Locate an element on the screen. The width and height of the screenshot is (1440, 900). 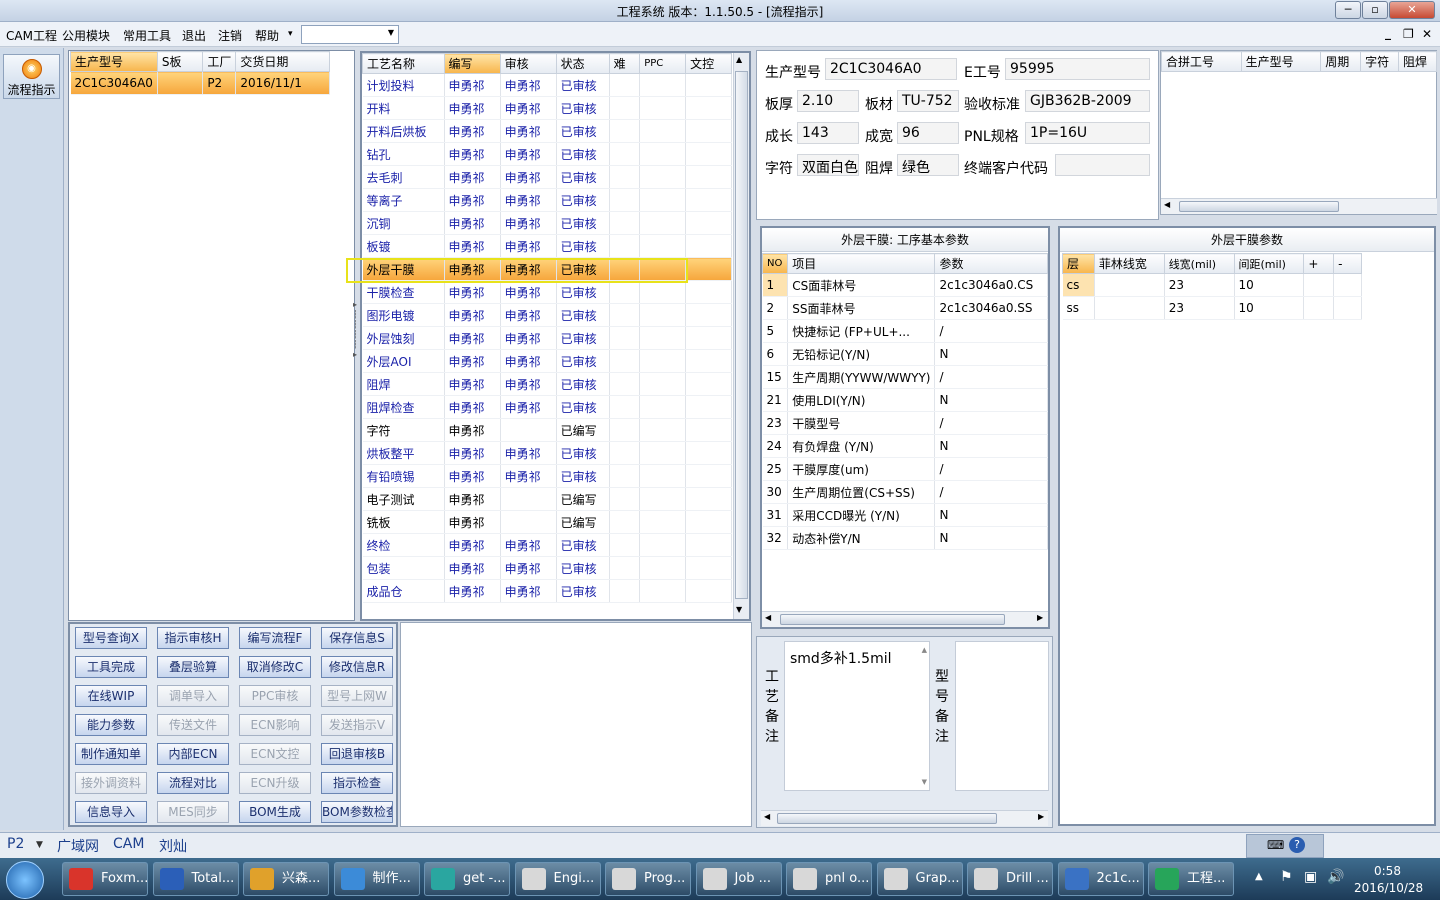
action-button: 型号查询X is located at coordinates (111, 638).